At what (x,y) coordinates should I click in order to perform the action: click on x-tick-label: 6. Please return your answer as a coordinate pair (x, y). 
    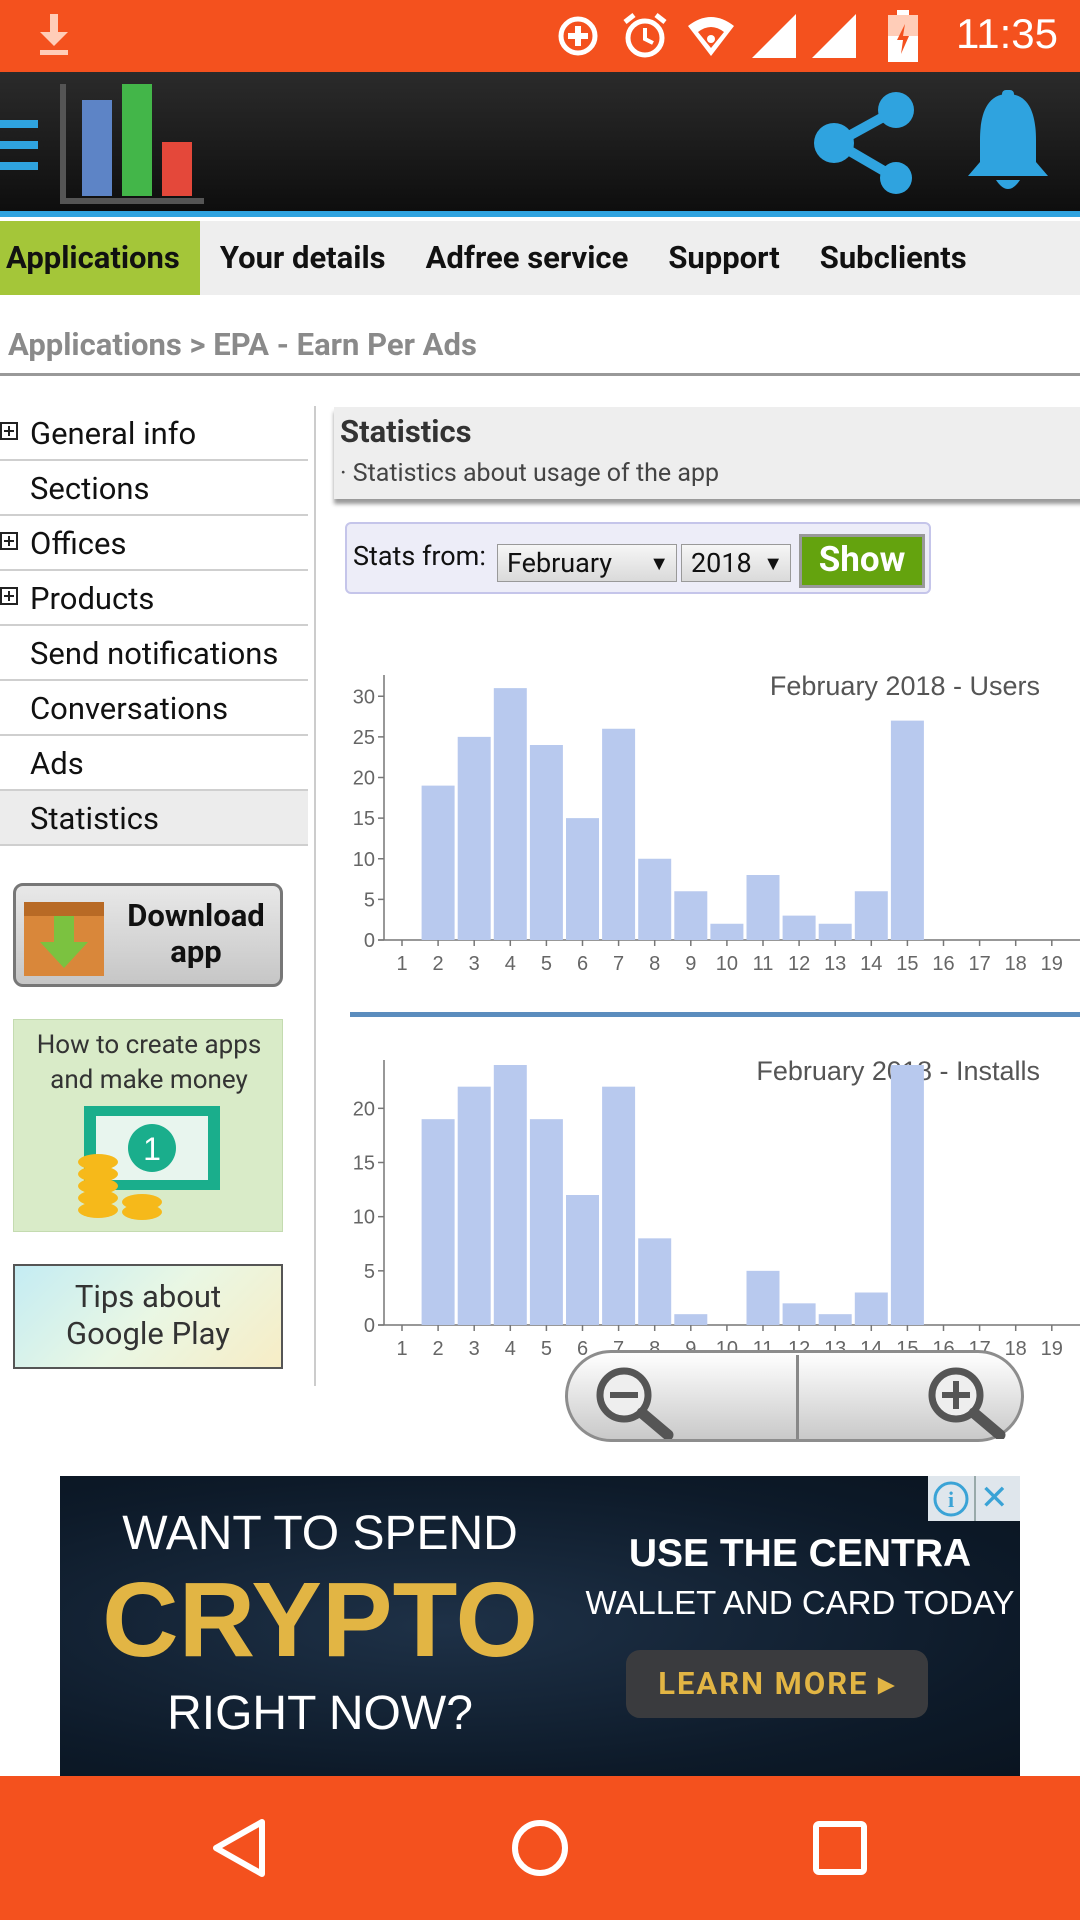
    Looking at the image, I should click on (582, 964).